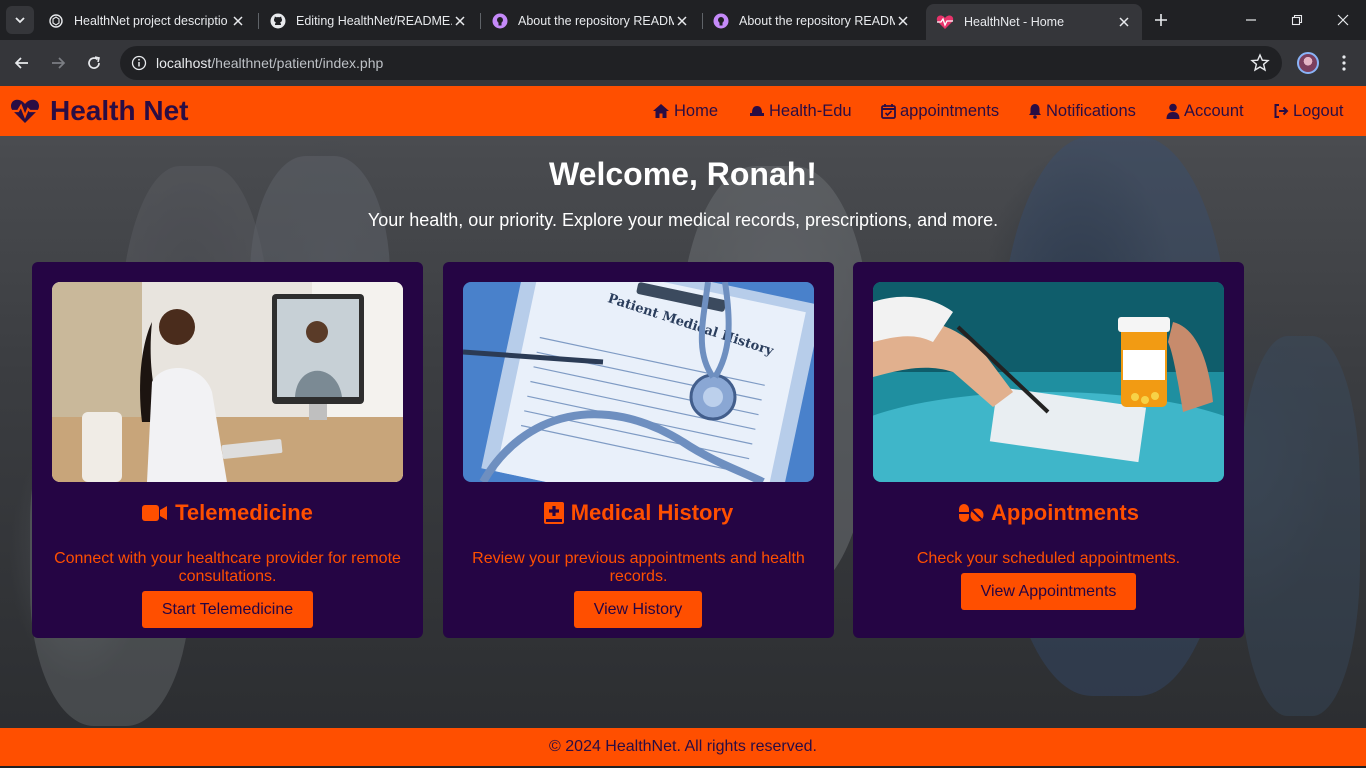 This screenshot has width=1366, height=768. I want to click on telemedicine-image, so click(227, 382).